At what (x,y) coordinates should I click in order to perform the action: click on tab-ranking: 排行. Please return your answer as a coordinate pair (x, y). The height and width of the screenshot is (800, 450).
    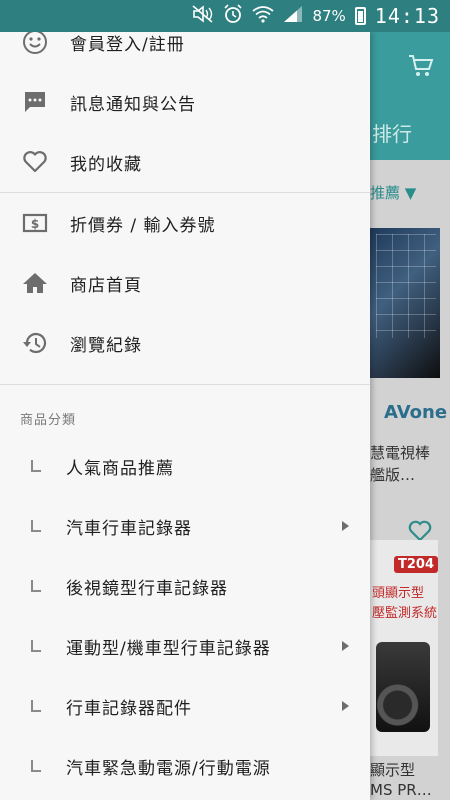
    Looking at the image, I should click on (392, 132).